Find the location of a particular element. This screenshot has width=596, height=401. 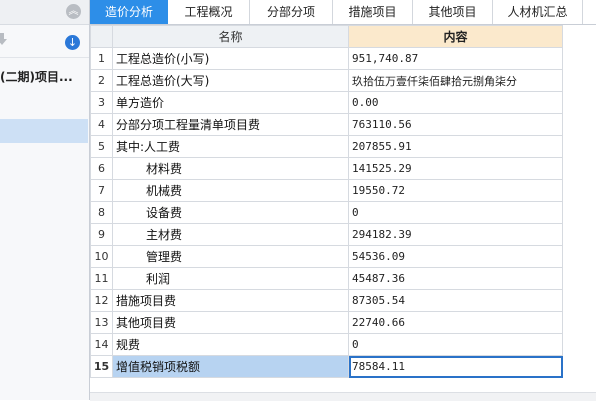

row-name: 材料费 is located at coordinates (230, 168).